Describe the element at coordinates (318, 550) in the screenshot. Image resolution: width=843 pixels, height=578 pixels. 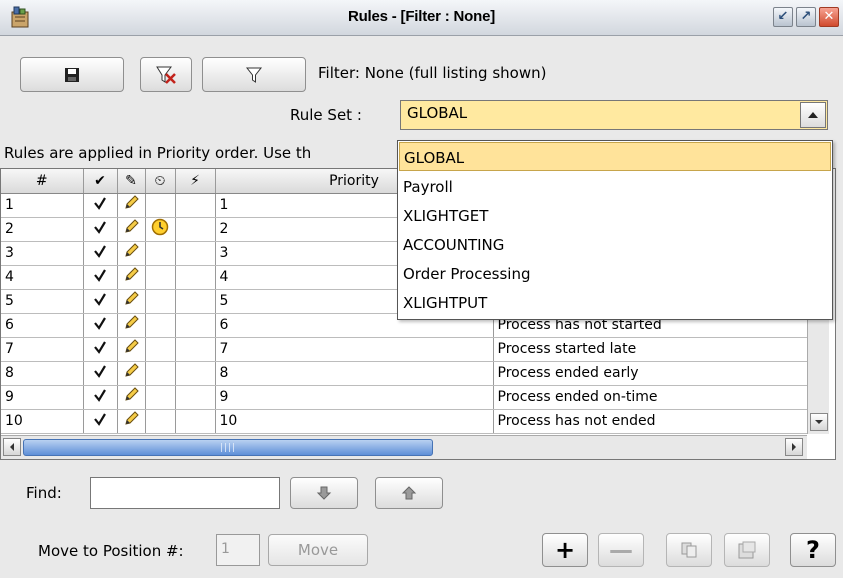
I see `move-button: Move` at that location.